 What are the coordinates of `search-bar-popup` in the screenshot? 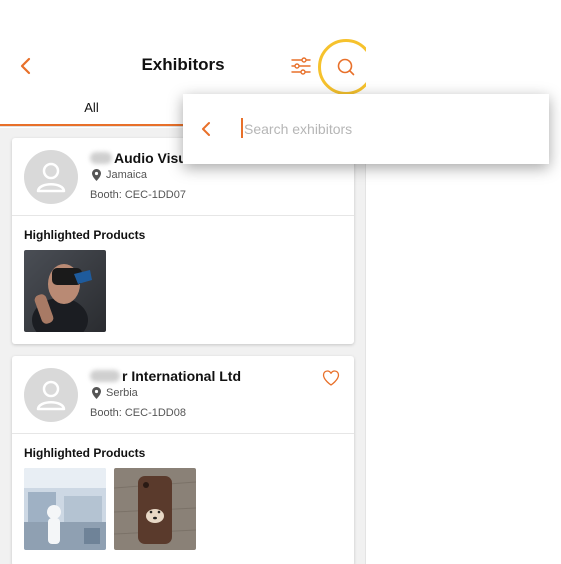 It's located at (366, 129).